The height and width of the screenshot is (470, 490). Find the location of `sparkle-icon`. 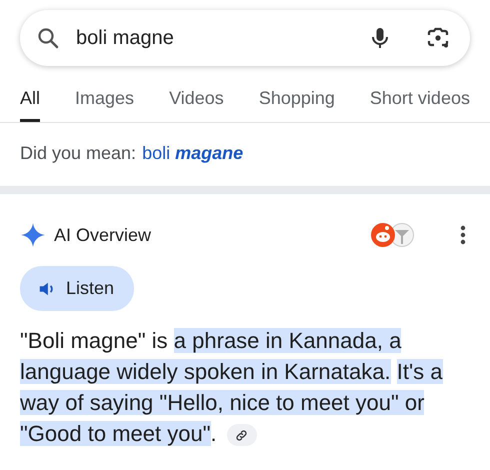

sparkle-icon is located at coordinates (33, 235).